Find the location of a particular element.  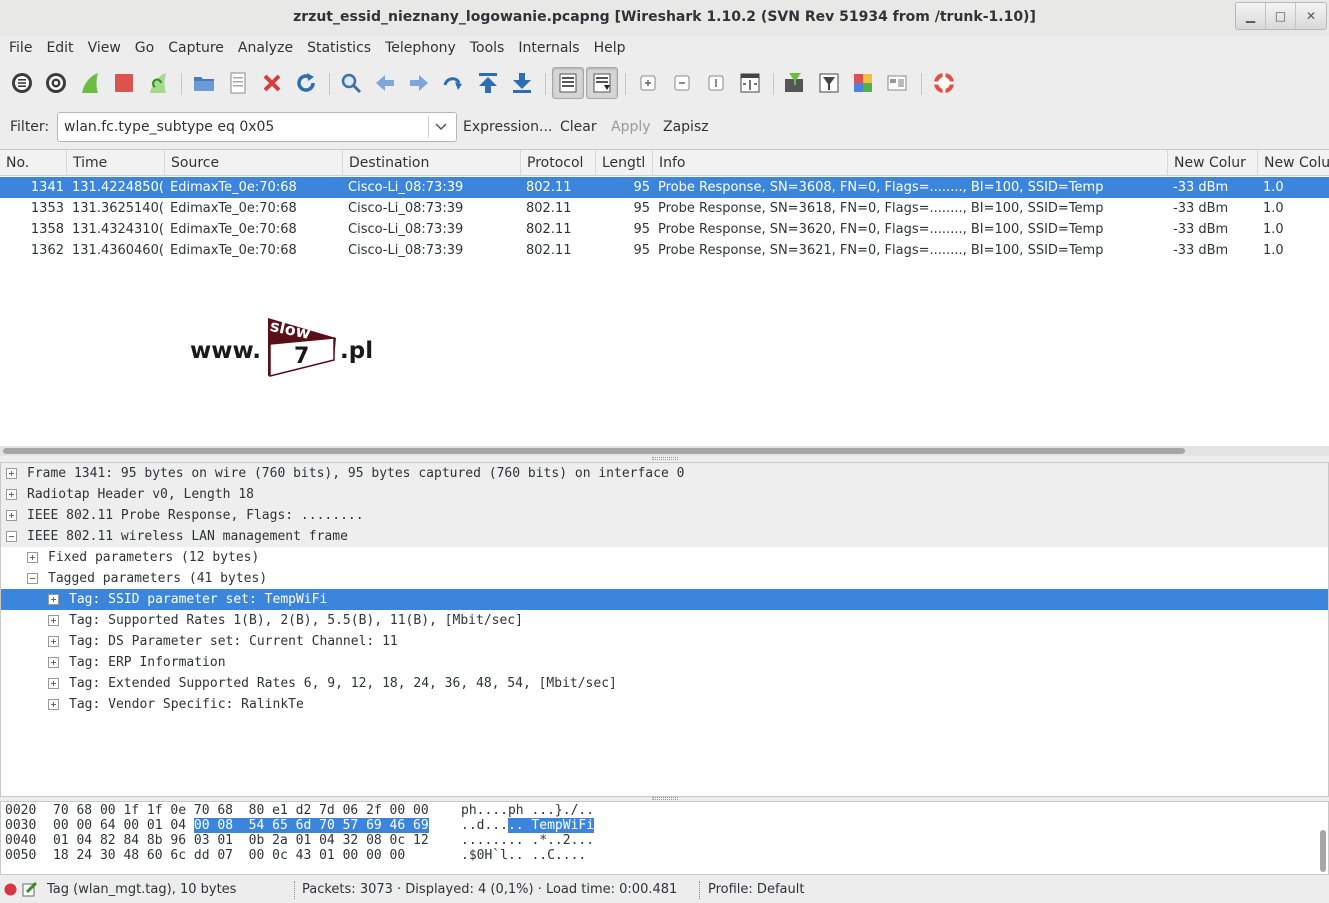

reload-icon is located at coordinates (306, 83).